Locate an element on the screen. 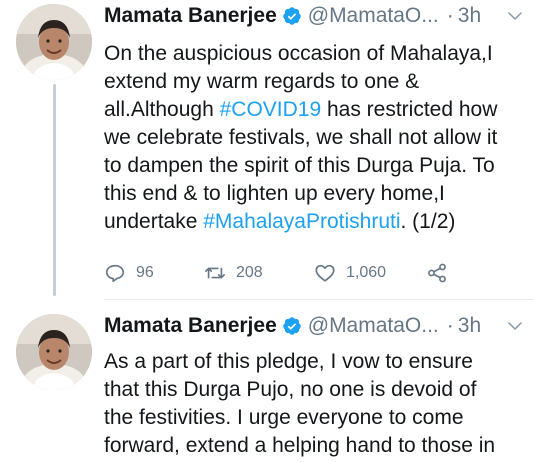 Image resolution: width=534 pixels, height=462 pixels. hashtag-link: #COVID19 is located at coordinates (271, 109).